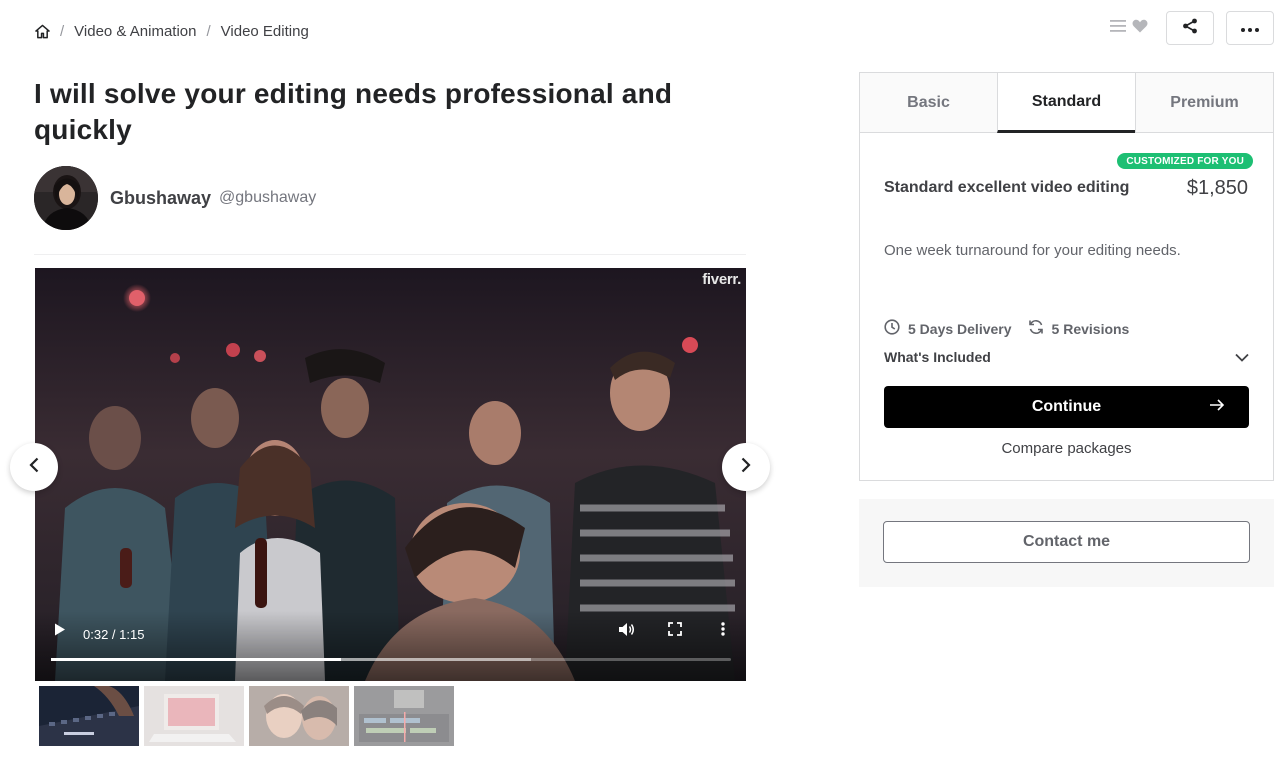  I want to click on thumbnail-mixing-console, so click(89, 716).